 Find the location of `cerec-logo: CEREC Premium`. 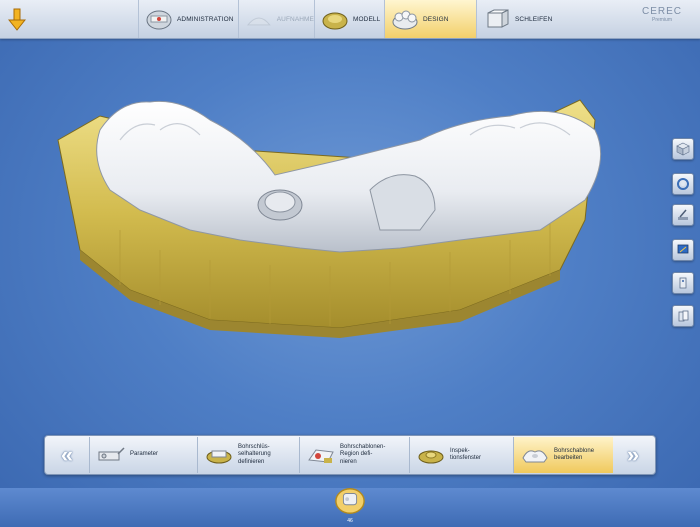

cerec-logo: CEREC Premium is located at coordinates (662, 14).